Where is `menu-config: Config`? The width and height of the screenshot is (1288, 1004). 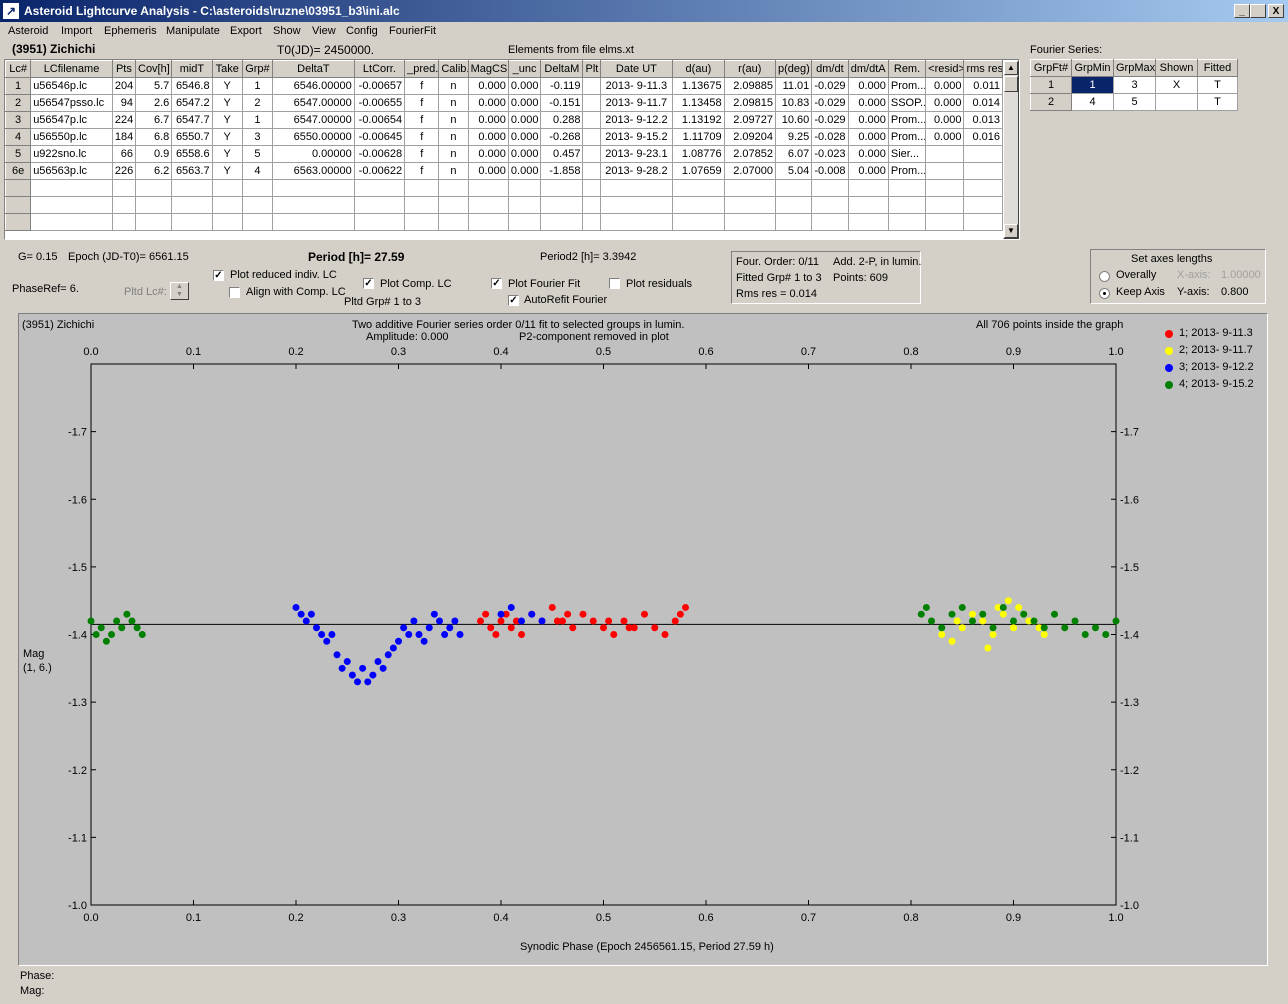 menu-config: Config is located at coordinates (362, 31).